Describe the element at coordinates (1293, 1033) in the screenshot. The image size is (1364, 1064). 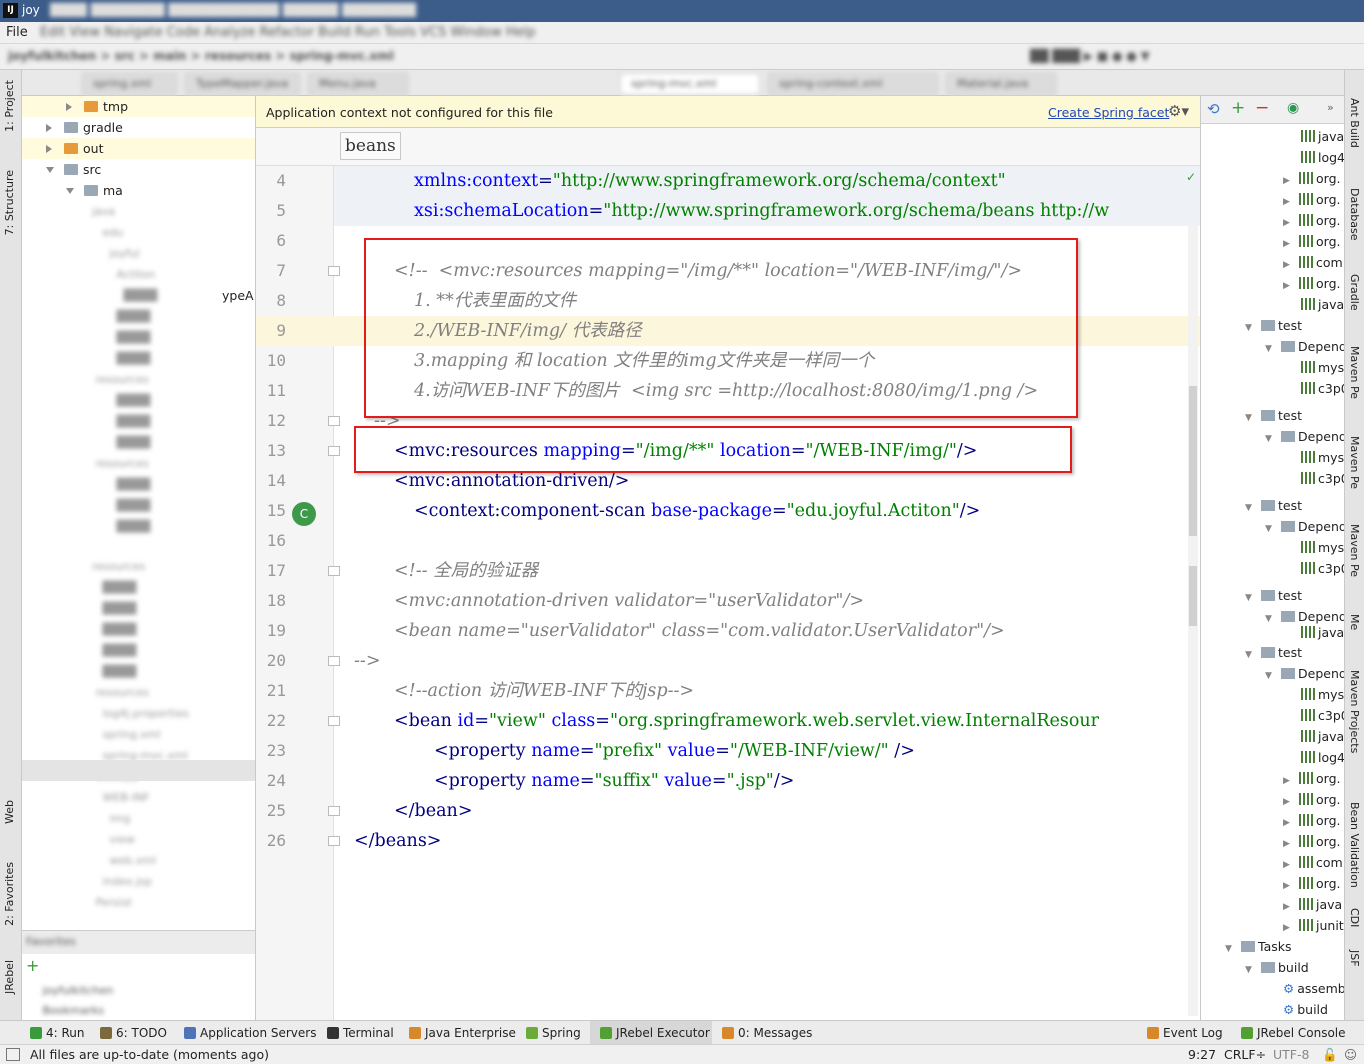
I see `tool-window-button: JRebel Console` at that location.